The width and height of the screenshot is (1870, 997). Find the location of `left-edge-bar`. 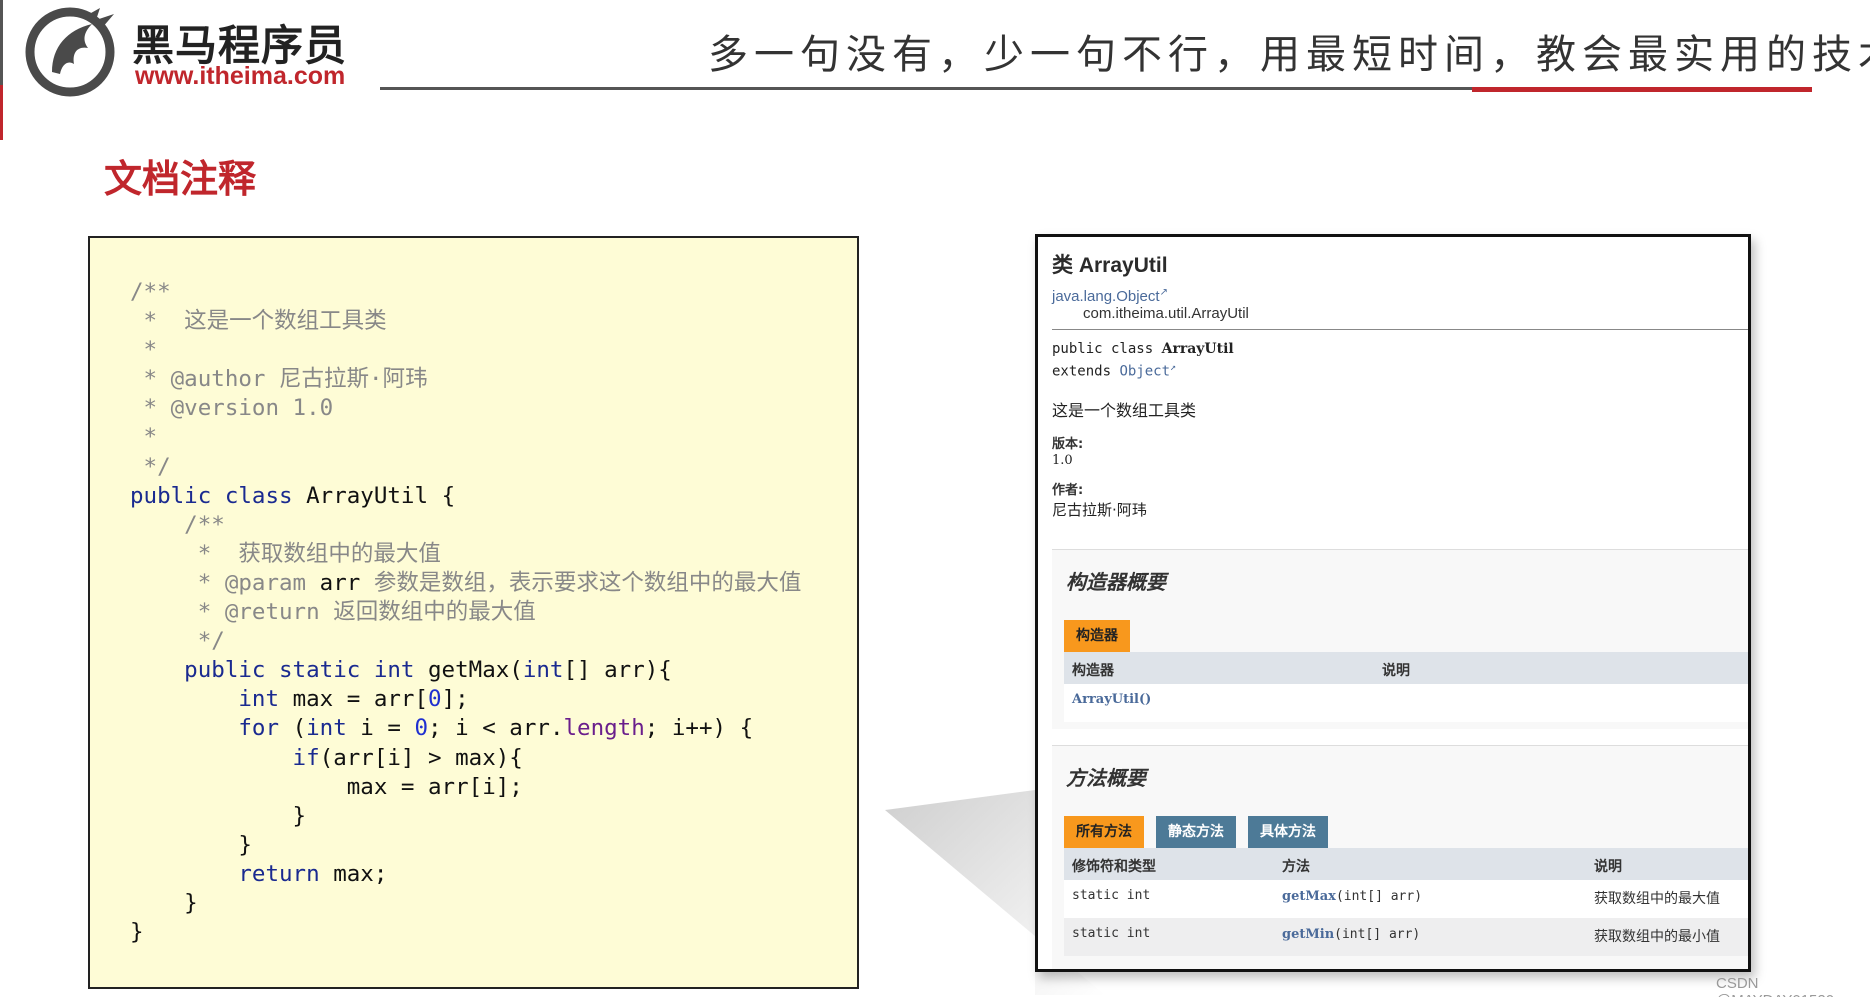

left-edge-bar is located at coordinates (1, 42).